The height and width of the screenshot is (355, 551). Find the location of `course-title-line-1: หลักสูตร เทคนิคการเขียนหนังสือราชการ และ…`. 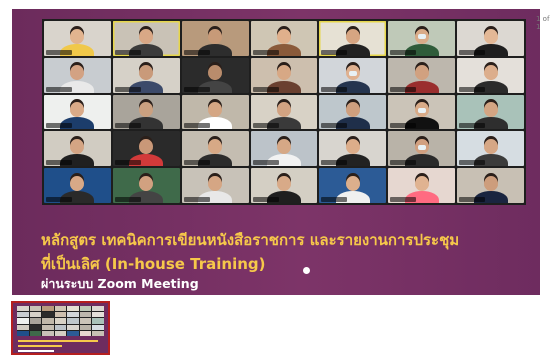

course-title-line-1: หลักสูตร เทคนิคการเขียนหนังสือราชการ และ… is located at coordinates (250, 240).